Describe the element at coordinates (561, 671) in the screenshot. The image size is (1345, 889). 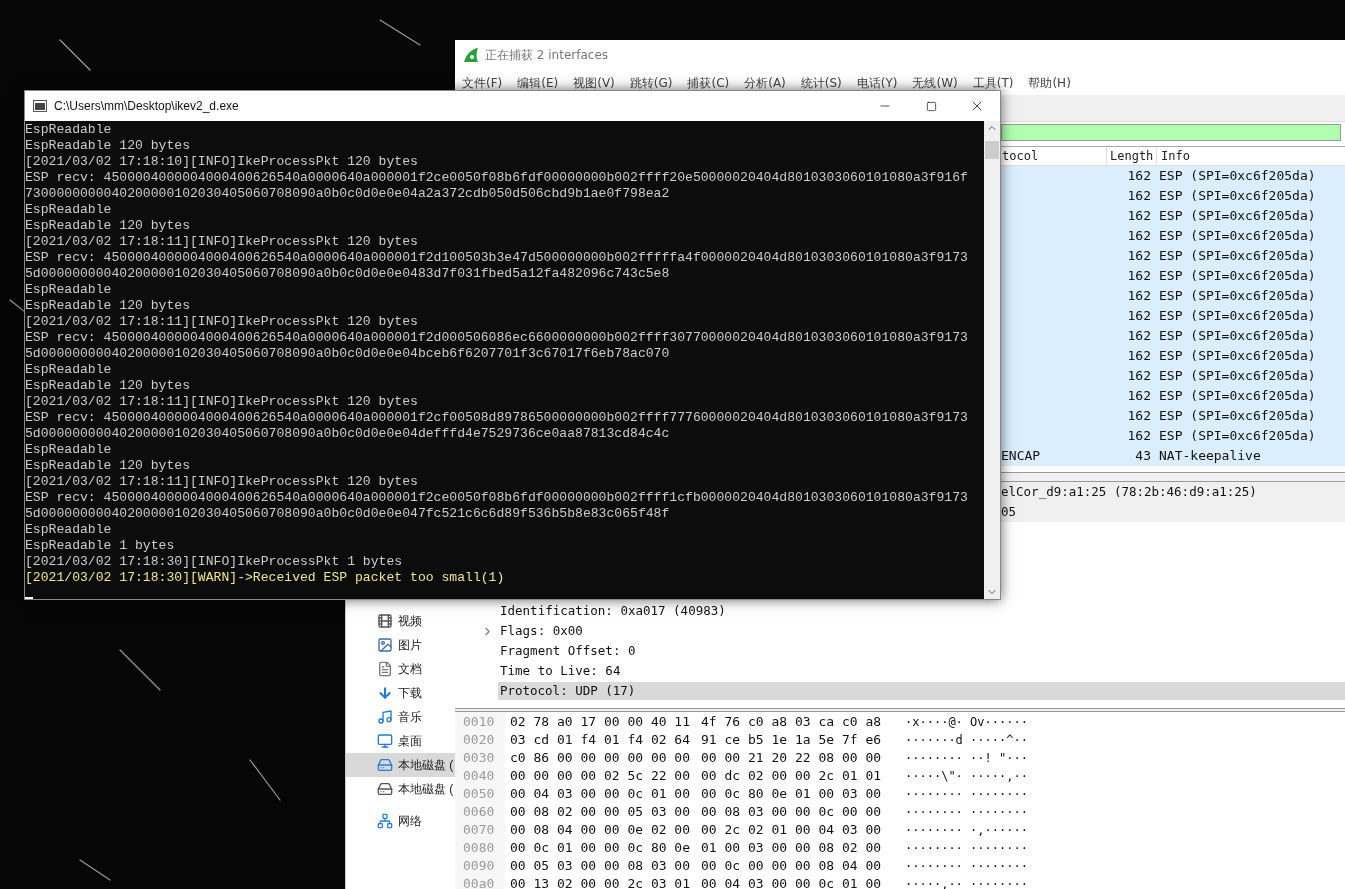
I see `detail-line: Time to Live: 64` at that location.